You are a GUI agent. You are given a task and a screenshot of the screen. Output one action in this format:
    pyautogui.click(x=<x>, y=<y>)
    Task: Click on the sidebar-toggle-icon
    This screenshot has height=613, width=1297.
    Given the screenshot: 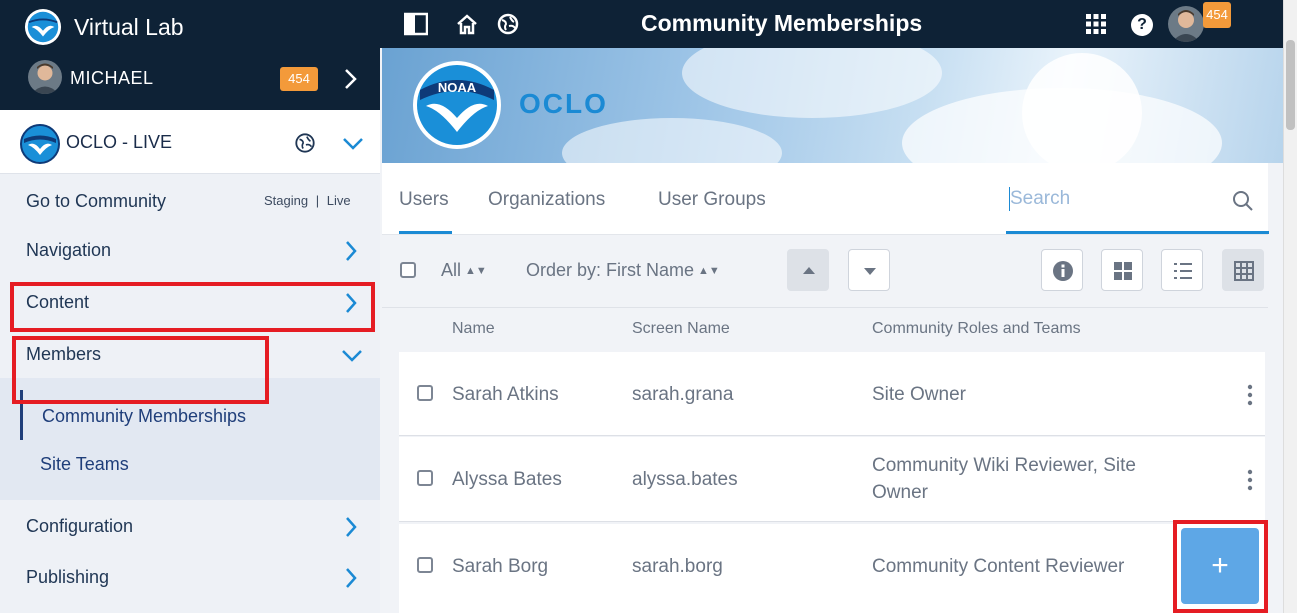 What is the action you would take?
    pyautogui.click(x=416, y=24)
    